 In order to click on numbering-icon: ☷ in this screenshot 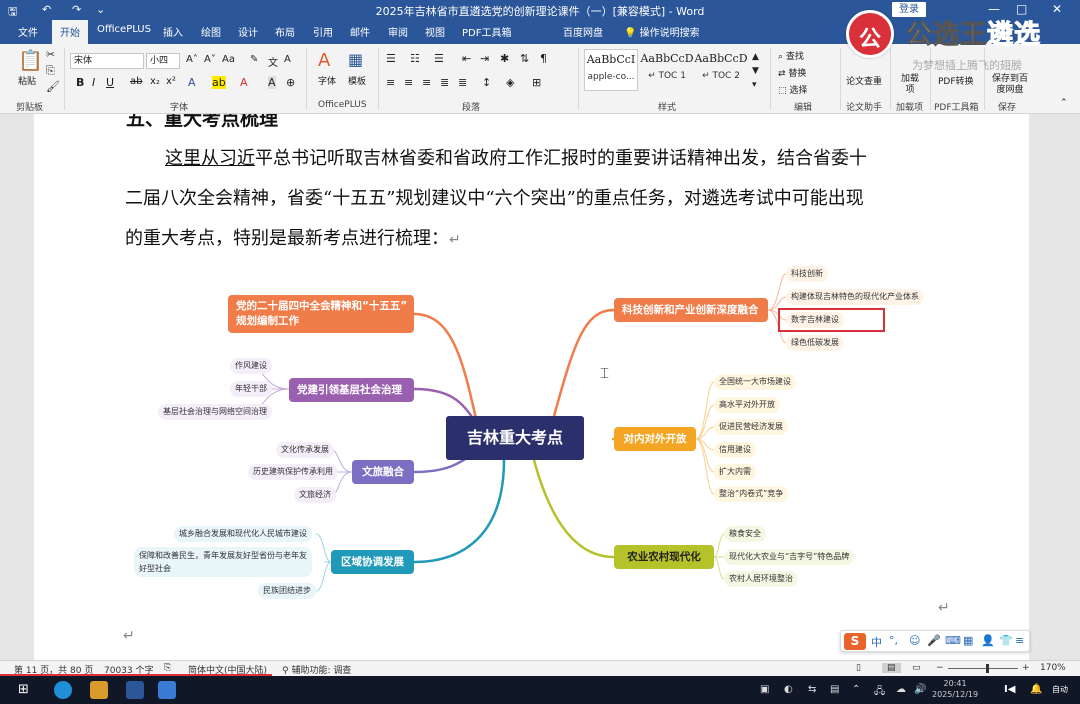, I will do `click(415, 58)`.